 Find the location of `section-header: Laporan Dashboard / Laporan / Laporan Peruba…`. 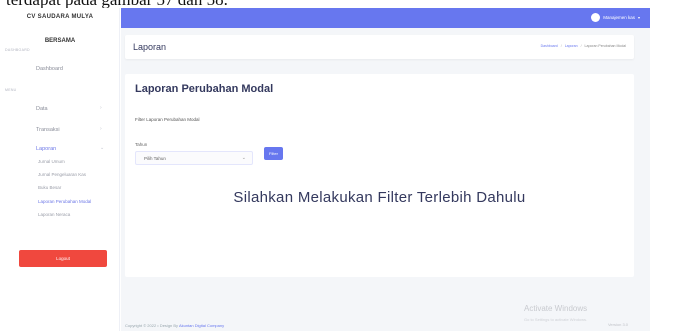

section-header: Laporan Dashboard / Laporan / Laporan Peruba… is located at coordinates (379, 47).